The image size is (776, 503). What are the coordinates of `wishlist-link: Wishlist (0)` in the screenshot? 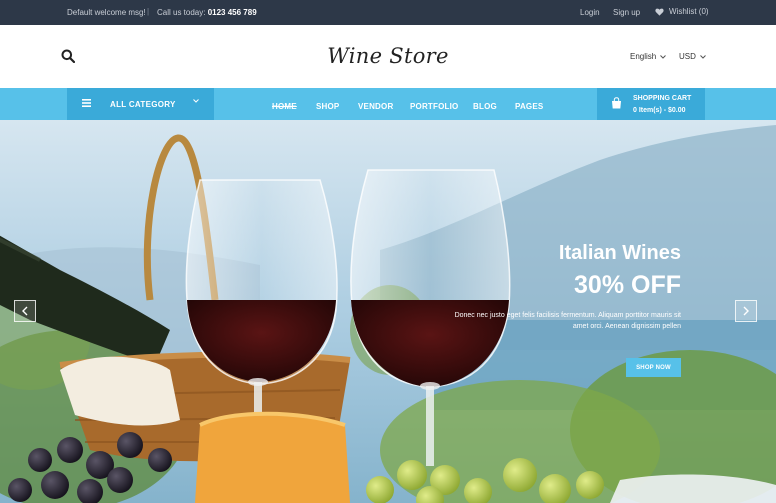 It's located at (682, 11).